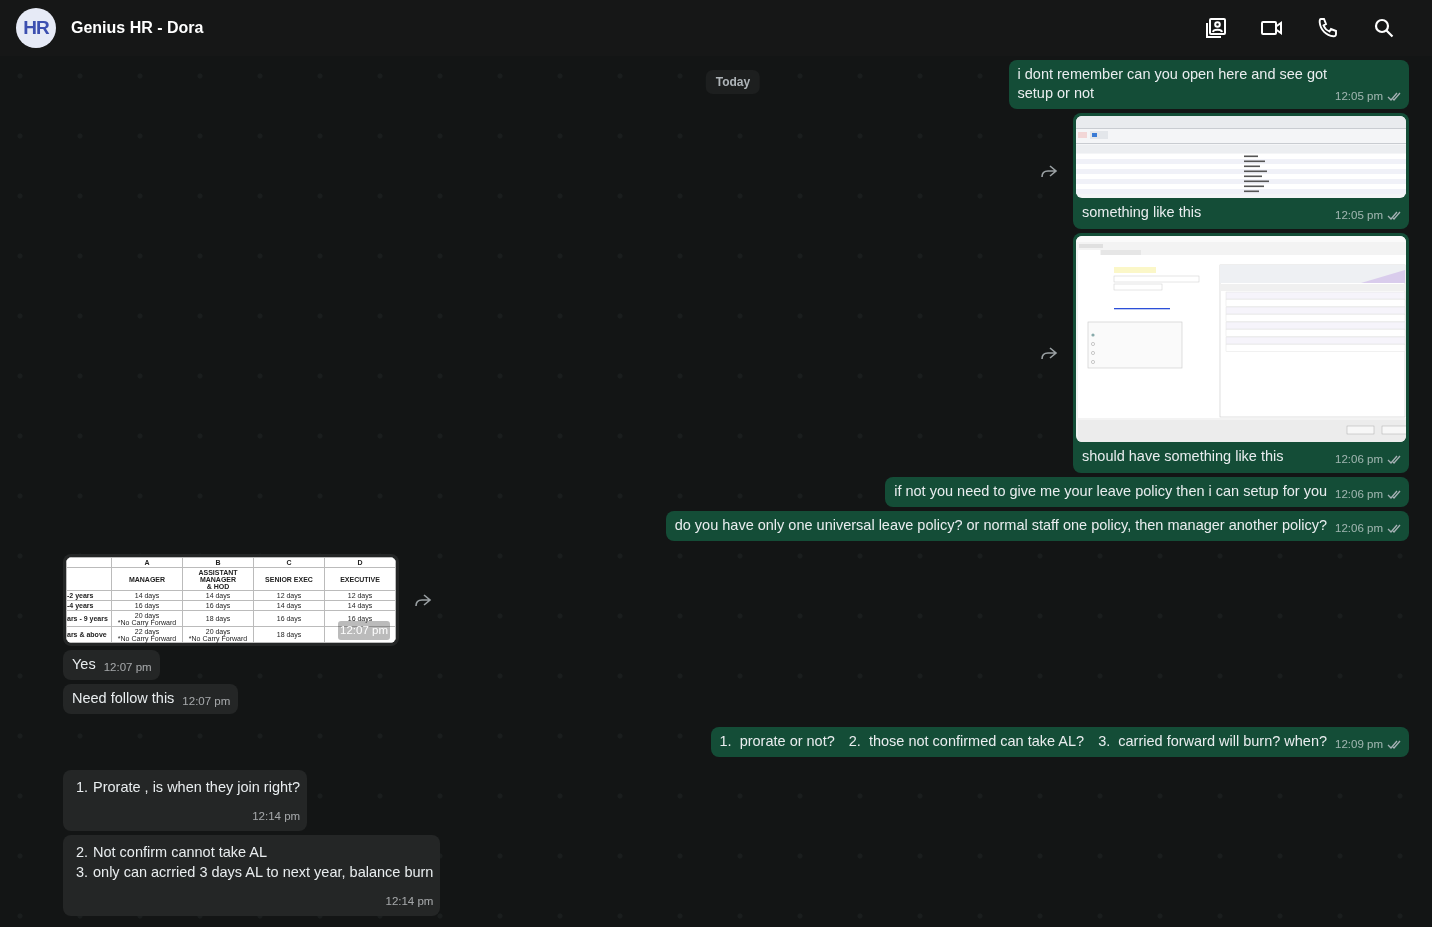 The height and width of the screenshot is (927, 1432). Describe the element at coordinates (1359, 744) in the screenshot. I see `message-time: 12:09 pm` at that location.